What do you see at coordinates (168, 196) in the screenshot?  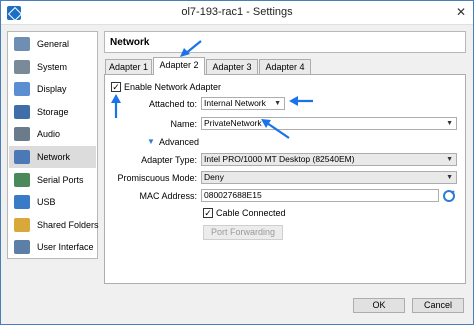 I see `mac-address-label: MAC Address:` at bounding box center [168, 196].